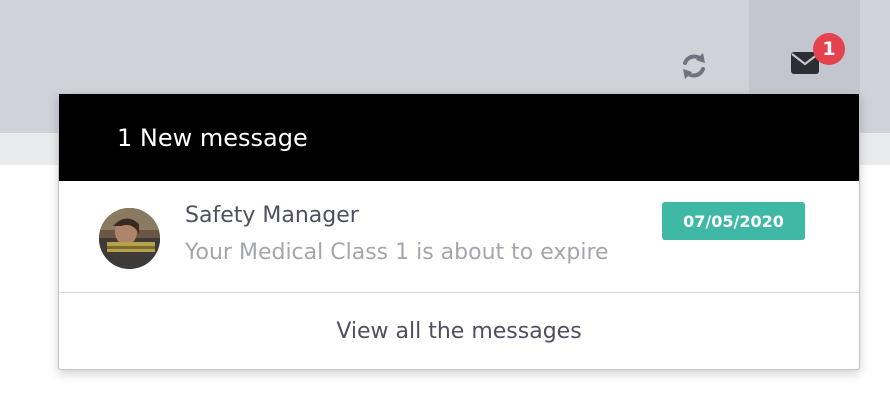 Image resolution: width=890 pixels, height=410 pixels. What do you see at coordinates (829, 49) in the screenshot?
I see `unread-count-badge: 1` at bounding box center [829, 49].